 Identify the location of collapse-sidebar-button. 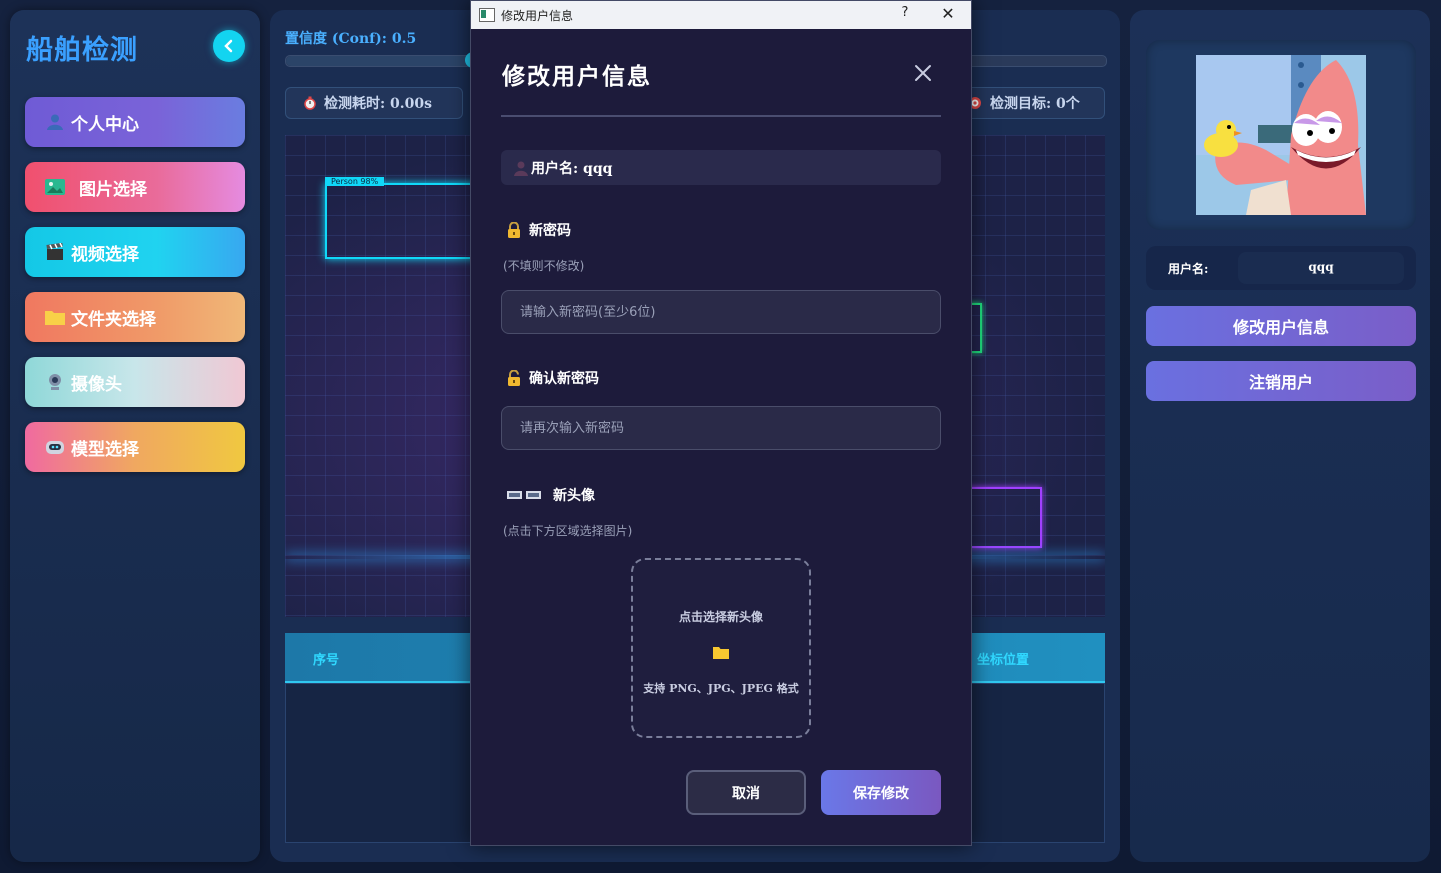
(229, 46).